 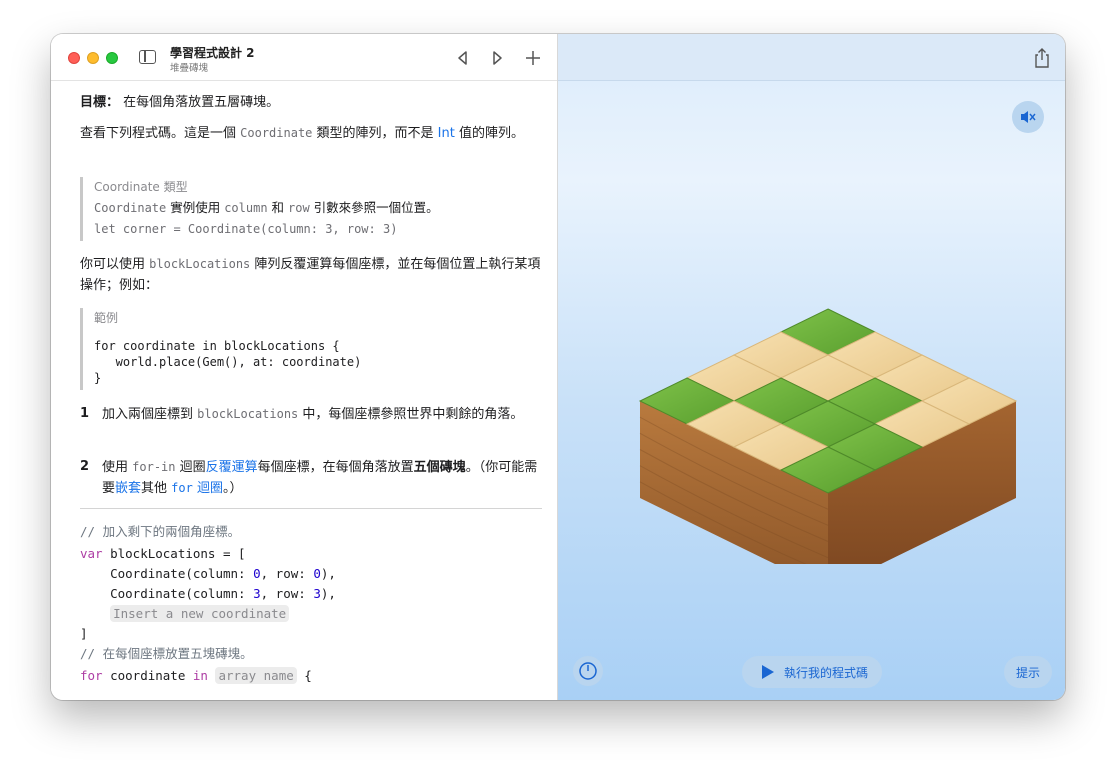 I want to click on intro-text: 查看下列程式碼。這是一個, so click(x=160, y=133).